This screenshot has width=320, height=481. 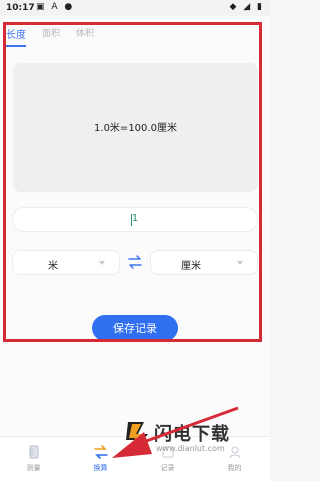 I want to click on nav-label-measure: 测量, so click(x=33, y=468).